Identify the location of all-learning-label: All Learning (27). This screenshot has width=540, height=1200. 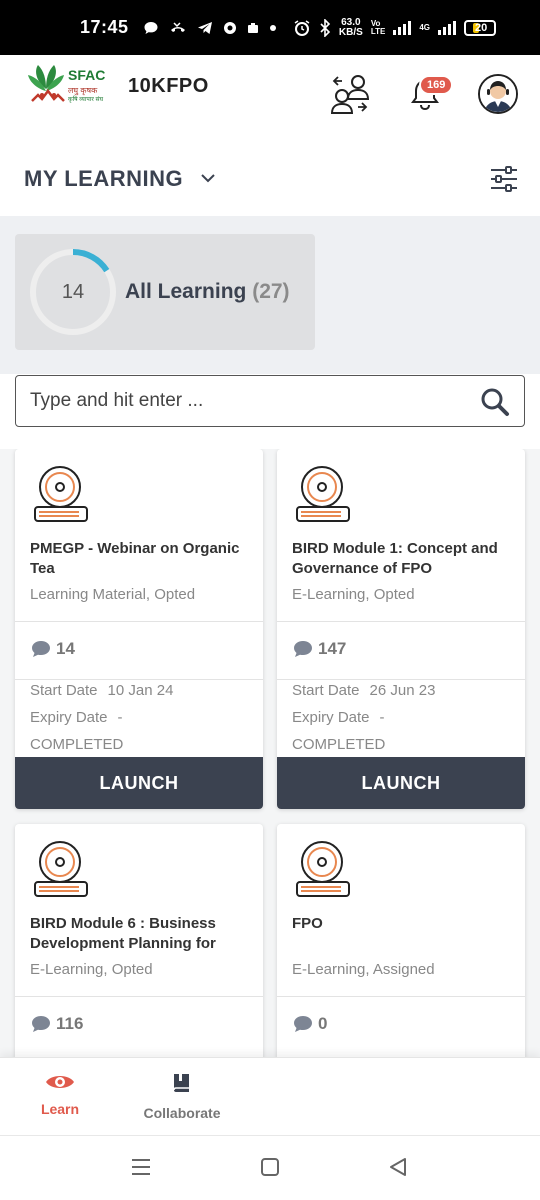
(207, 292).